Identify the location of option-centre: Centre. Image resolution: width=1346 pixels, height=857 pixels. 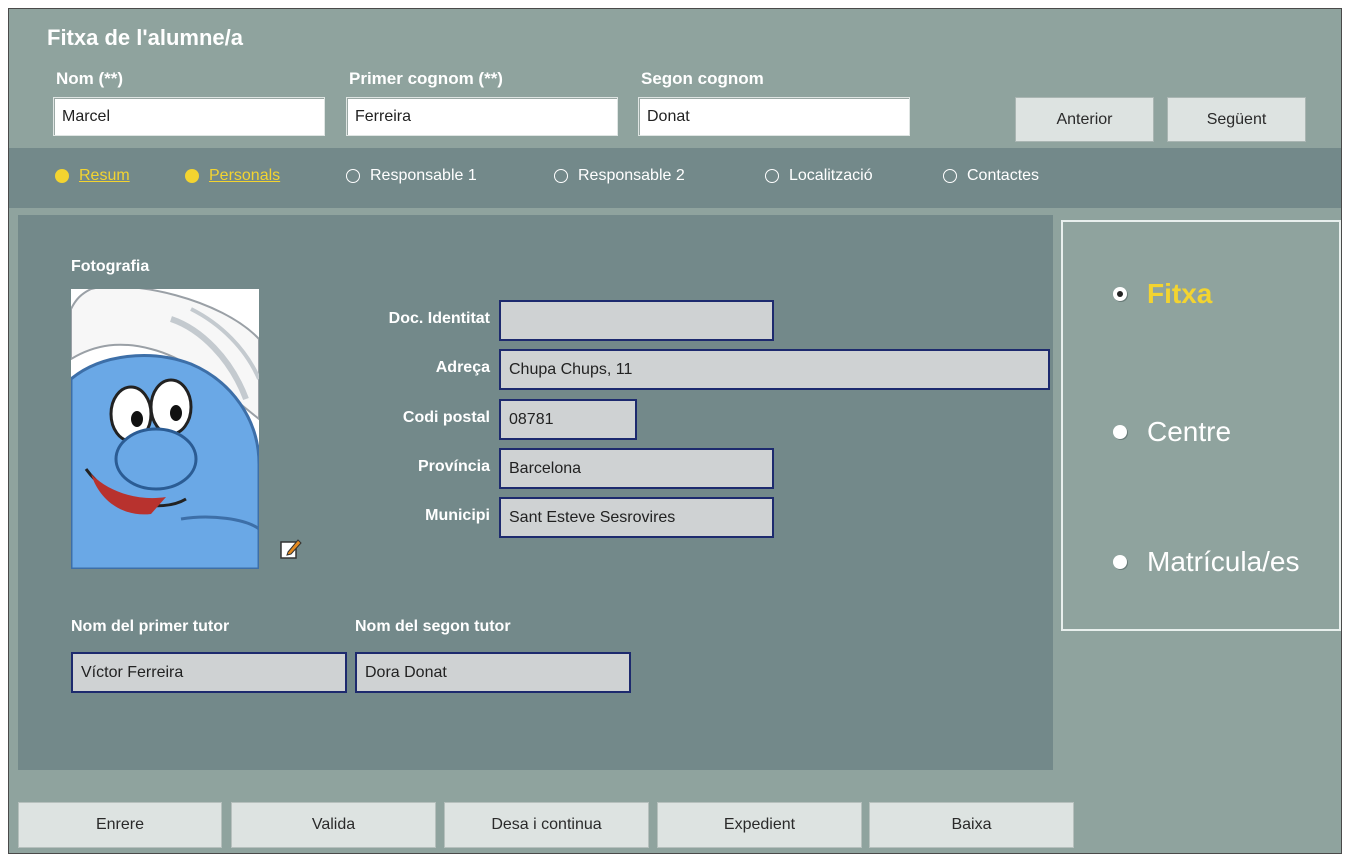
(1172, 432).